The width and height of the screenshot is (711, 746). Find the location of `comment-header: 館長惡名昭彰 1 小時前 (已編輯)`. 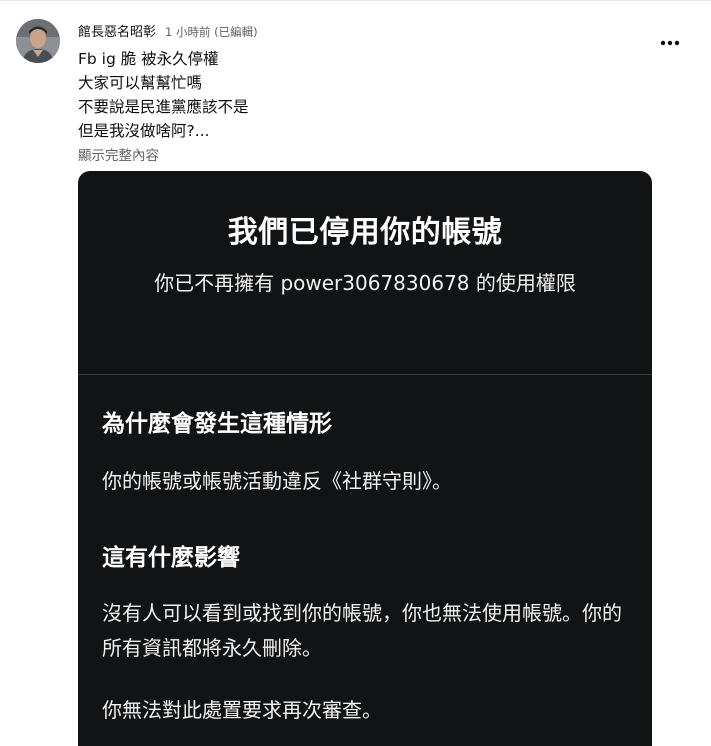

comment-header: 館長惡名昭彰 1 小時前 (已編輯) is located at coordinates (168, 31).